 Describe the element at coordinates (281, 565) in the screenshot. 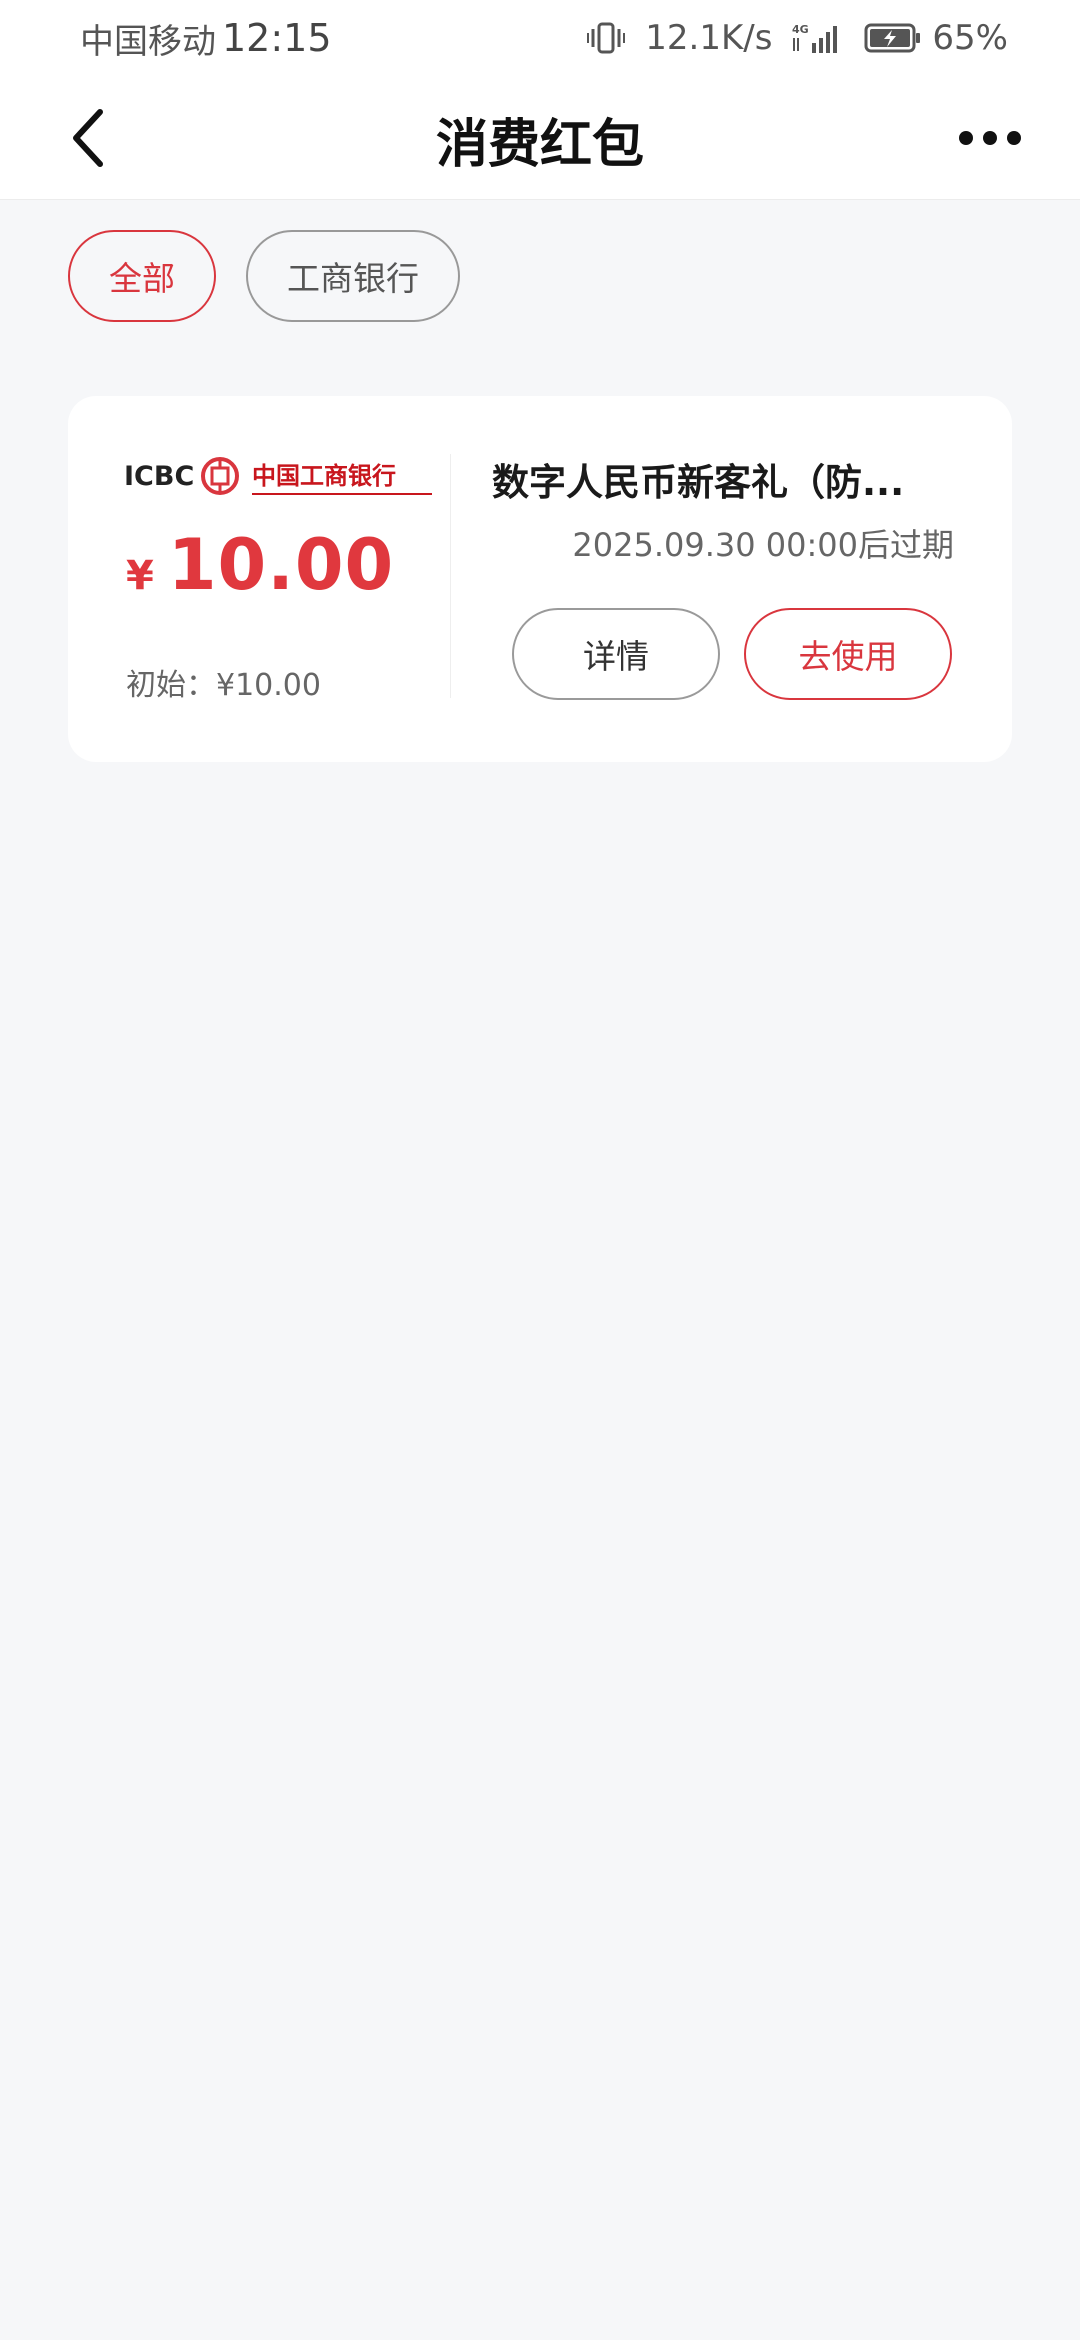

I see `coupon-amount: 10.00` at that location.